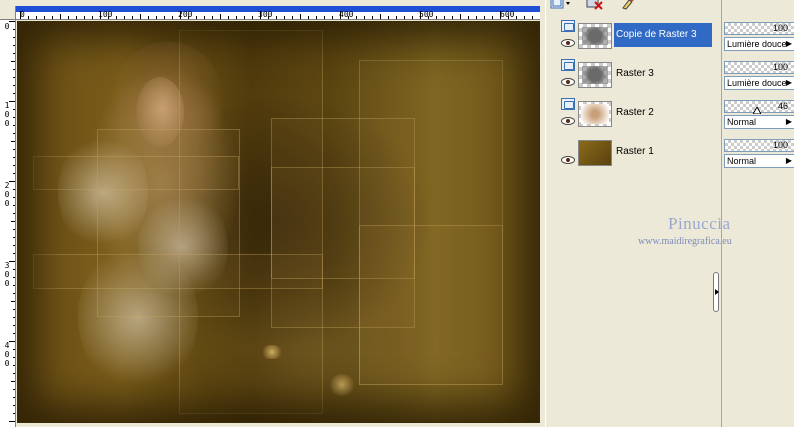 The height and width of the screenshot is (427, 794). I want to click on layer-row-raster-3: Raster 3, so click(635, 77).